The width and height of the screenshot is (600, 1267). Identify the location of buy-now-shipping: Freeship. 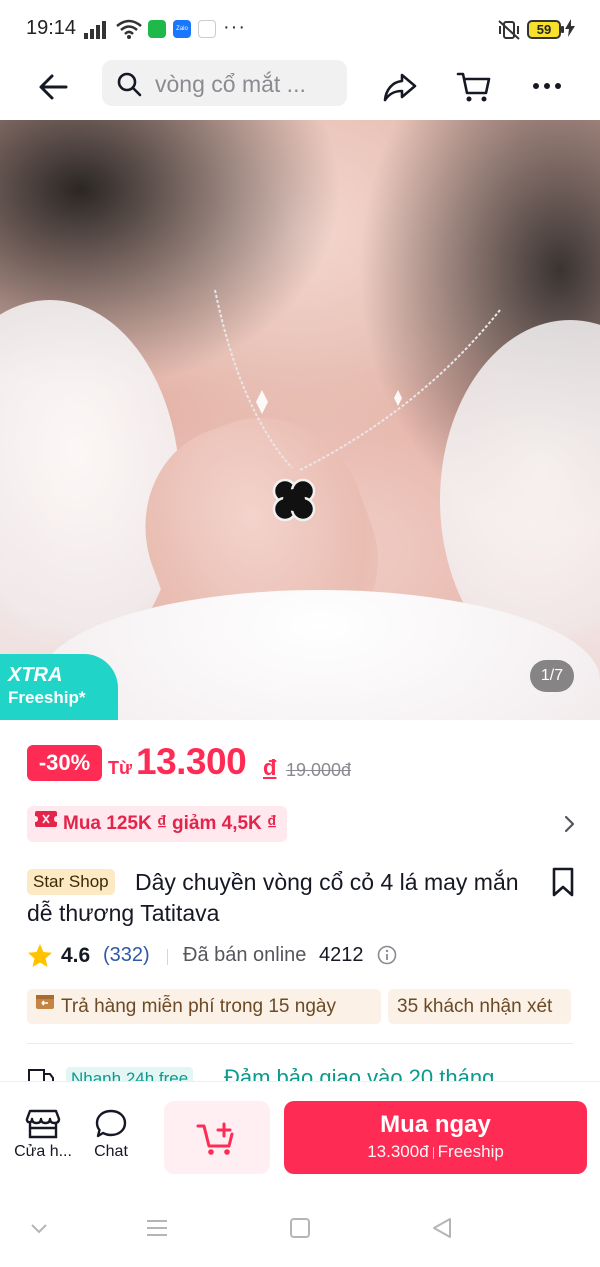
(470, 1151).